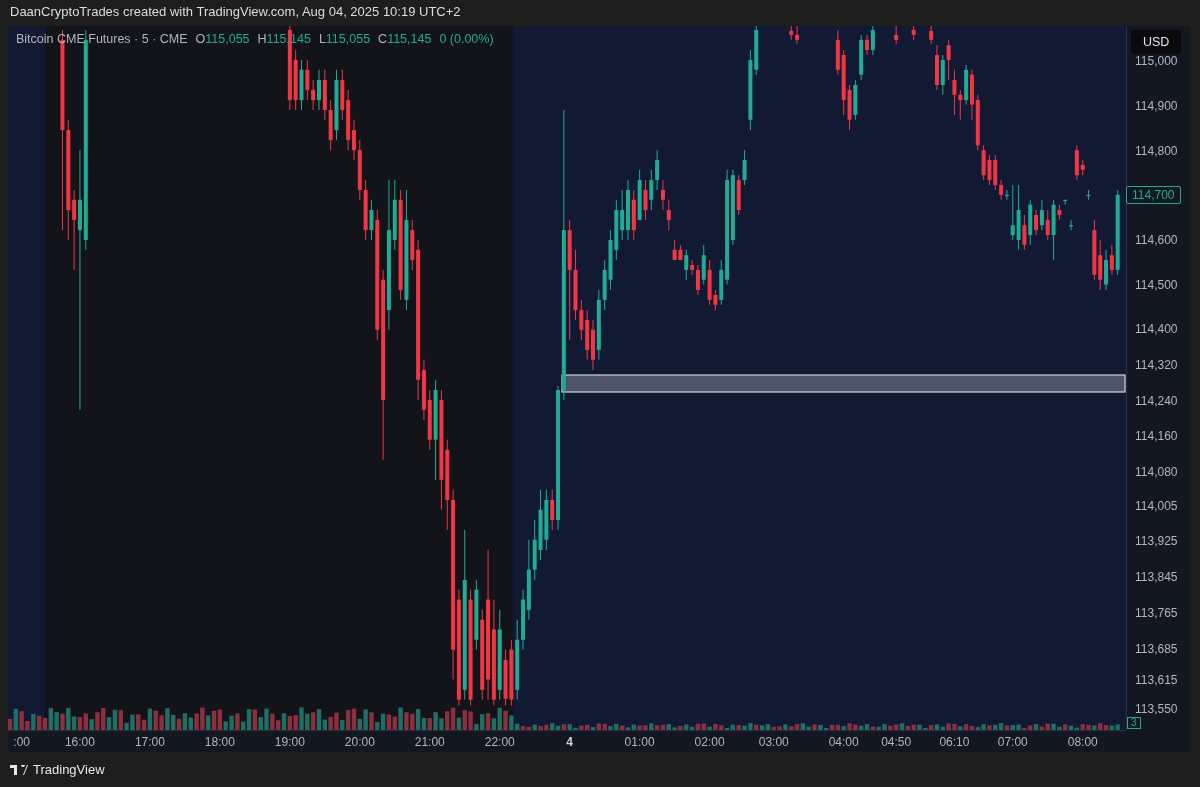  What do you see at coordinates (466, 39) in the screenshot?
I see `change-value: 0 (0.00%)` at bounding box center [466, 39].